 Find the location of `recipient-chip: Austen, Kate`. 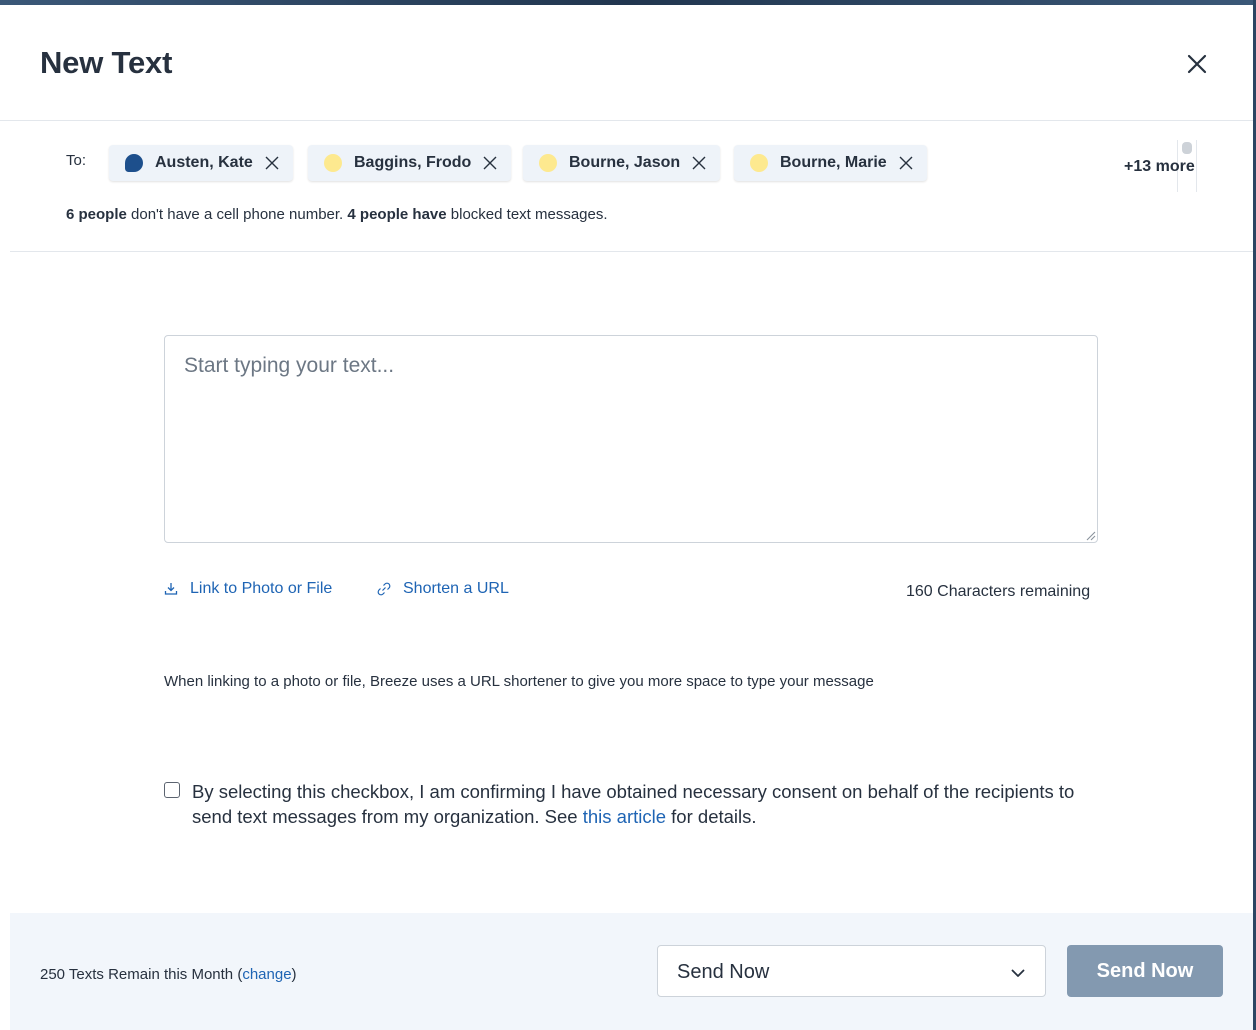

recipient-chip: Austen, Kate is located at coordinates (201, 163).